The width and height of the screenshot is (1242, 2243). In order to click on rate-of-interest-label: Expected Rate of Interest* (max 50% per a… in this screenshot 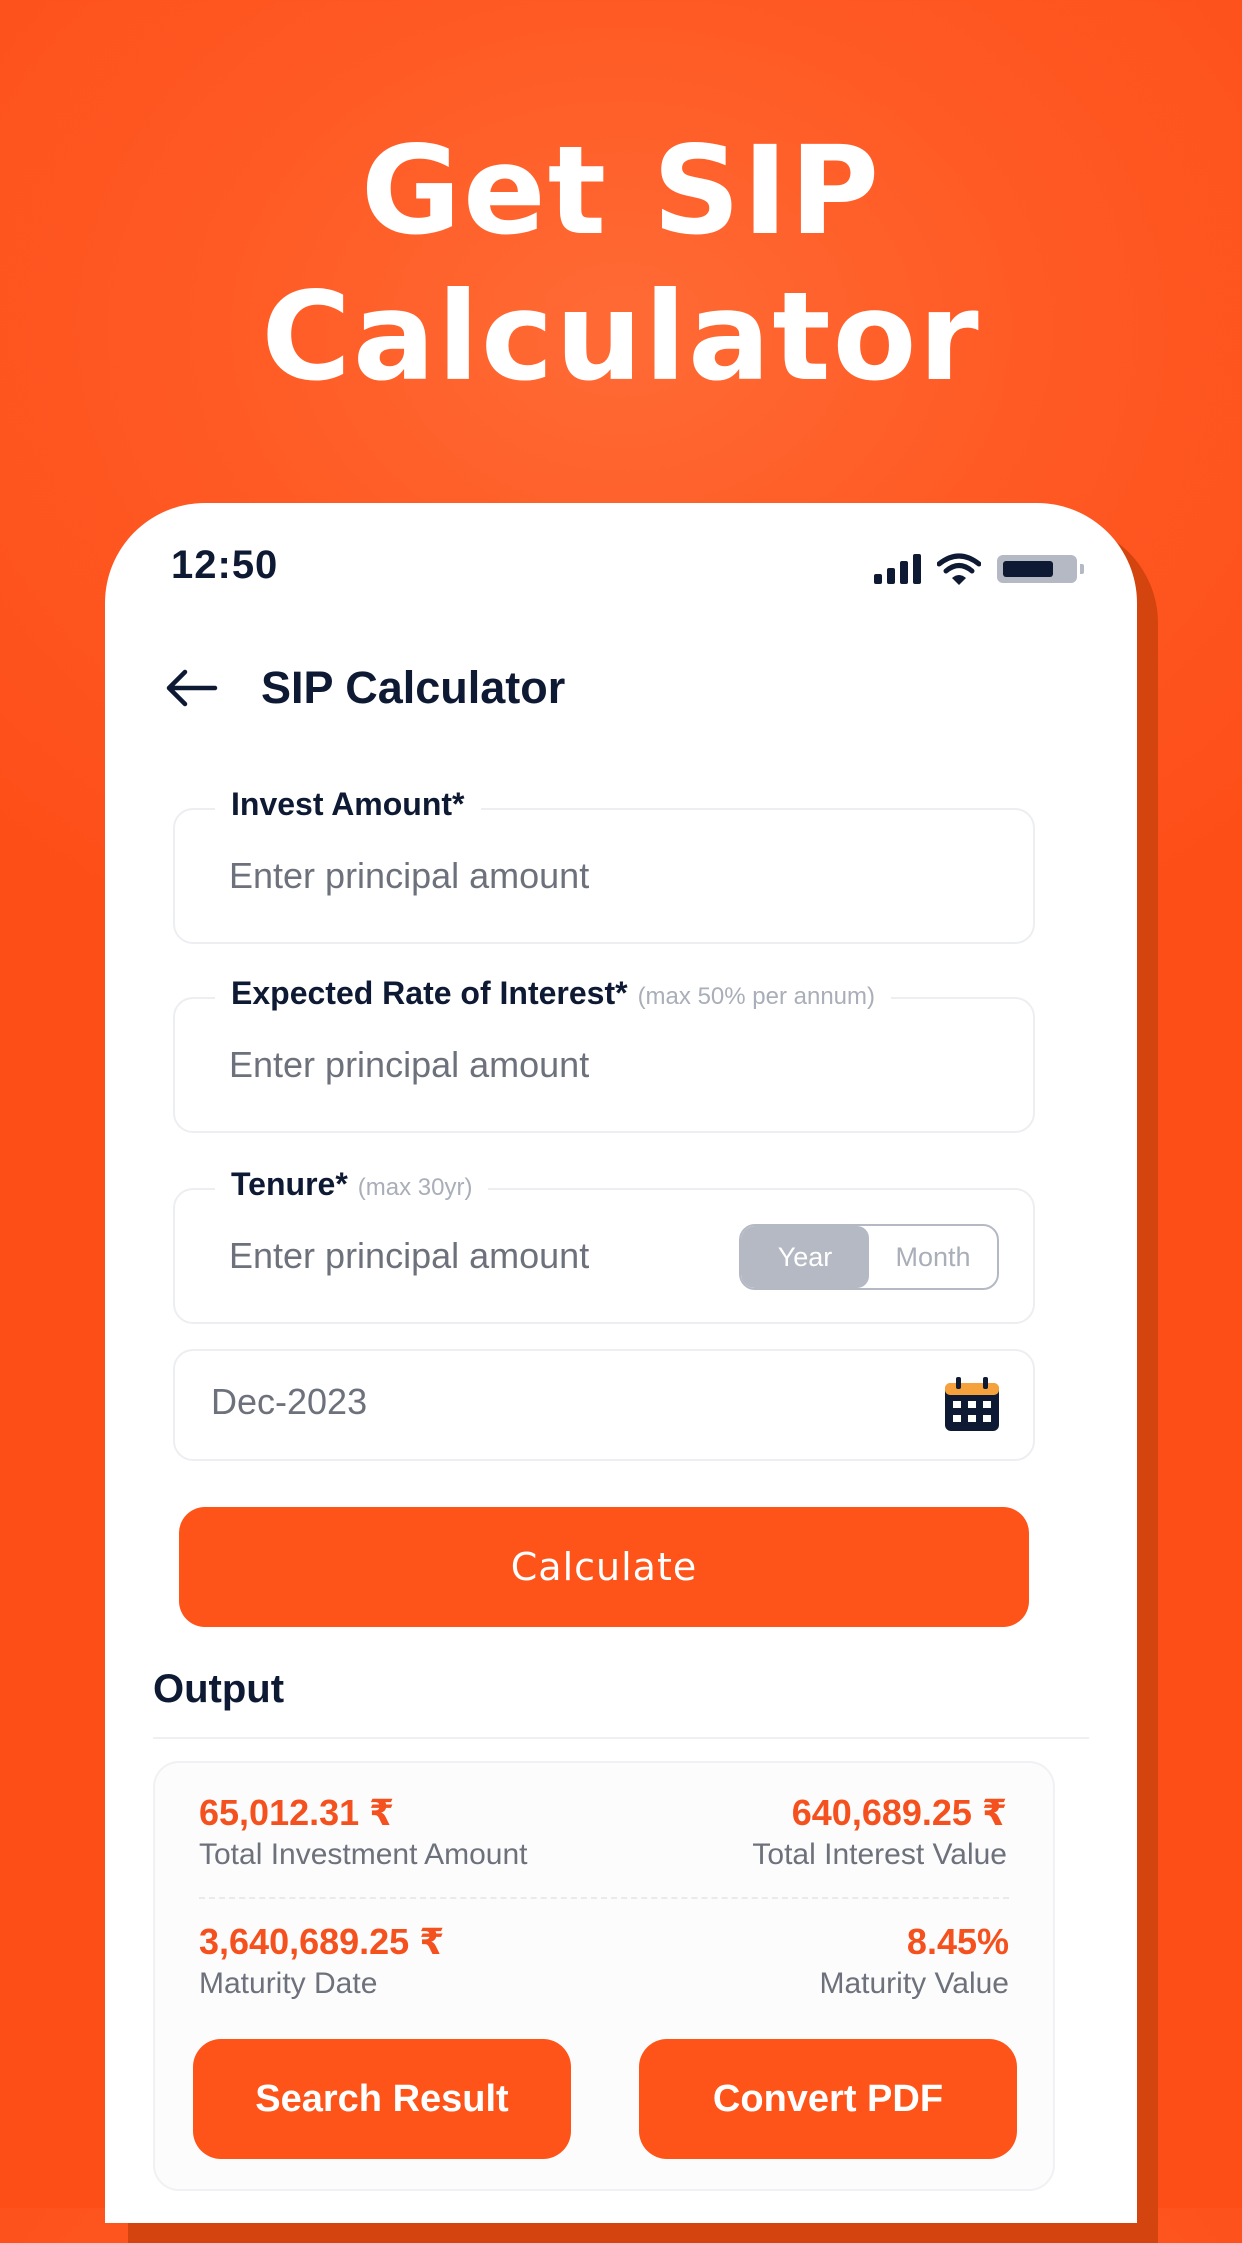, I will do `click(553, 993)`.